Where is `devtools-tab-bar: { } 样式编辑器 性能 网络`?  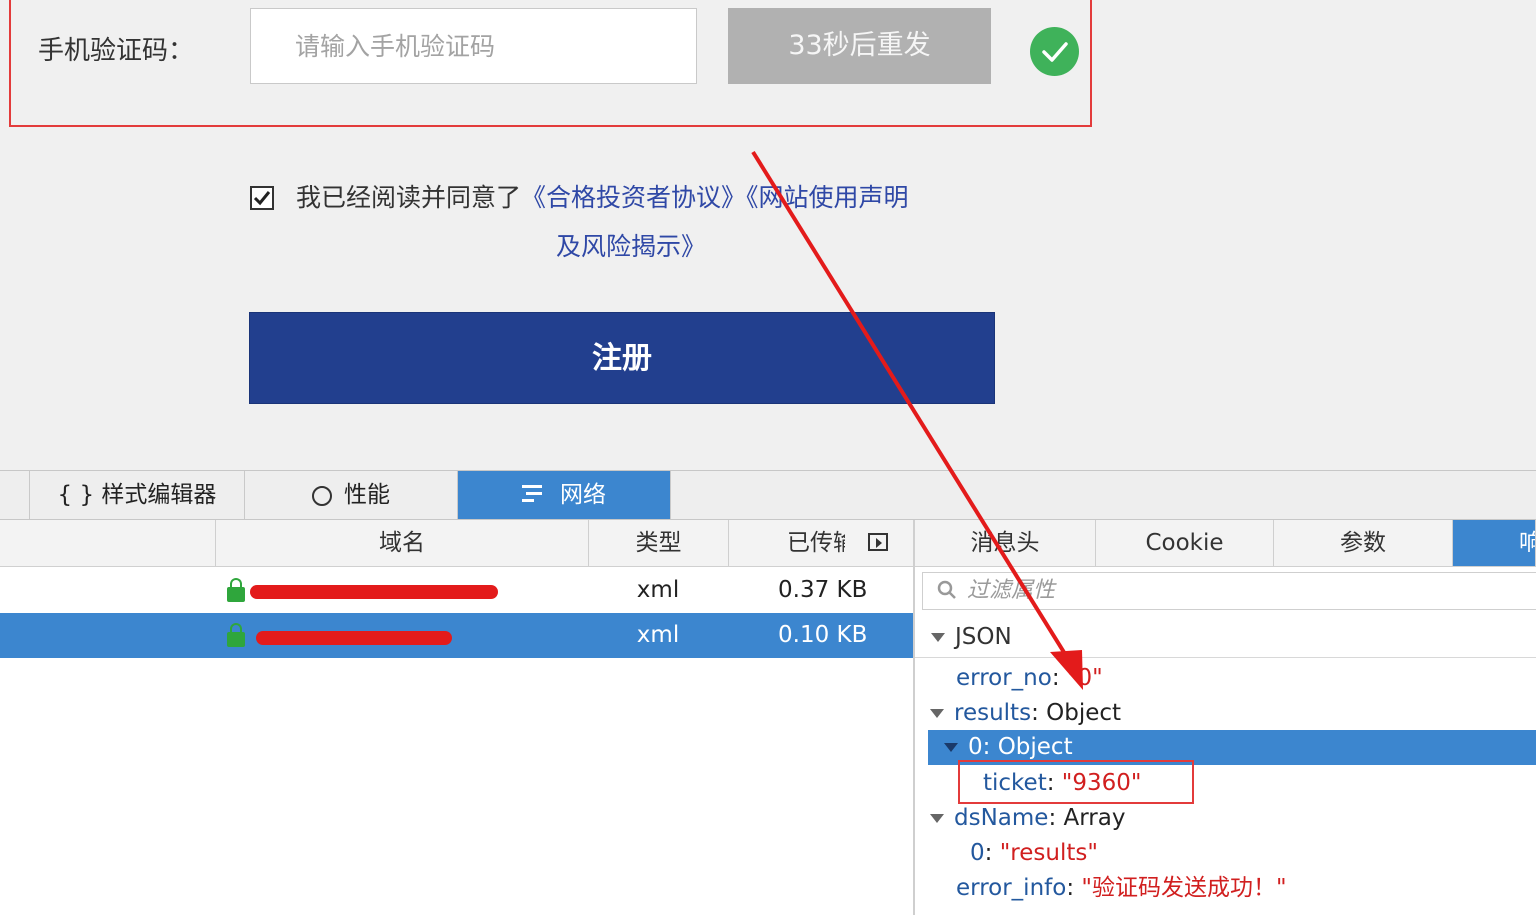
devtools-tab-bar: { } 样式编辑器 性能 网络 is located at coordinates (768, 495).